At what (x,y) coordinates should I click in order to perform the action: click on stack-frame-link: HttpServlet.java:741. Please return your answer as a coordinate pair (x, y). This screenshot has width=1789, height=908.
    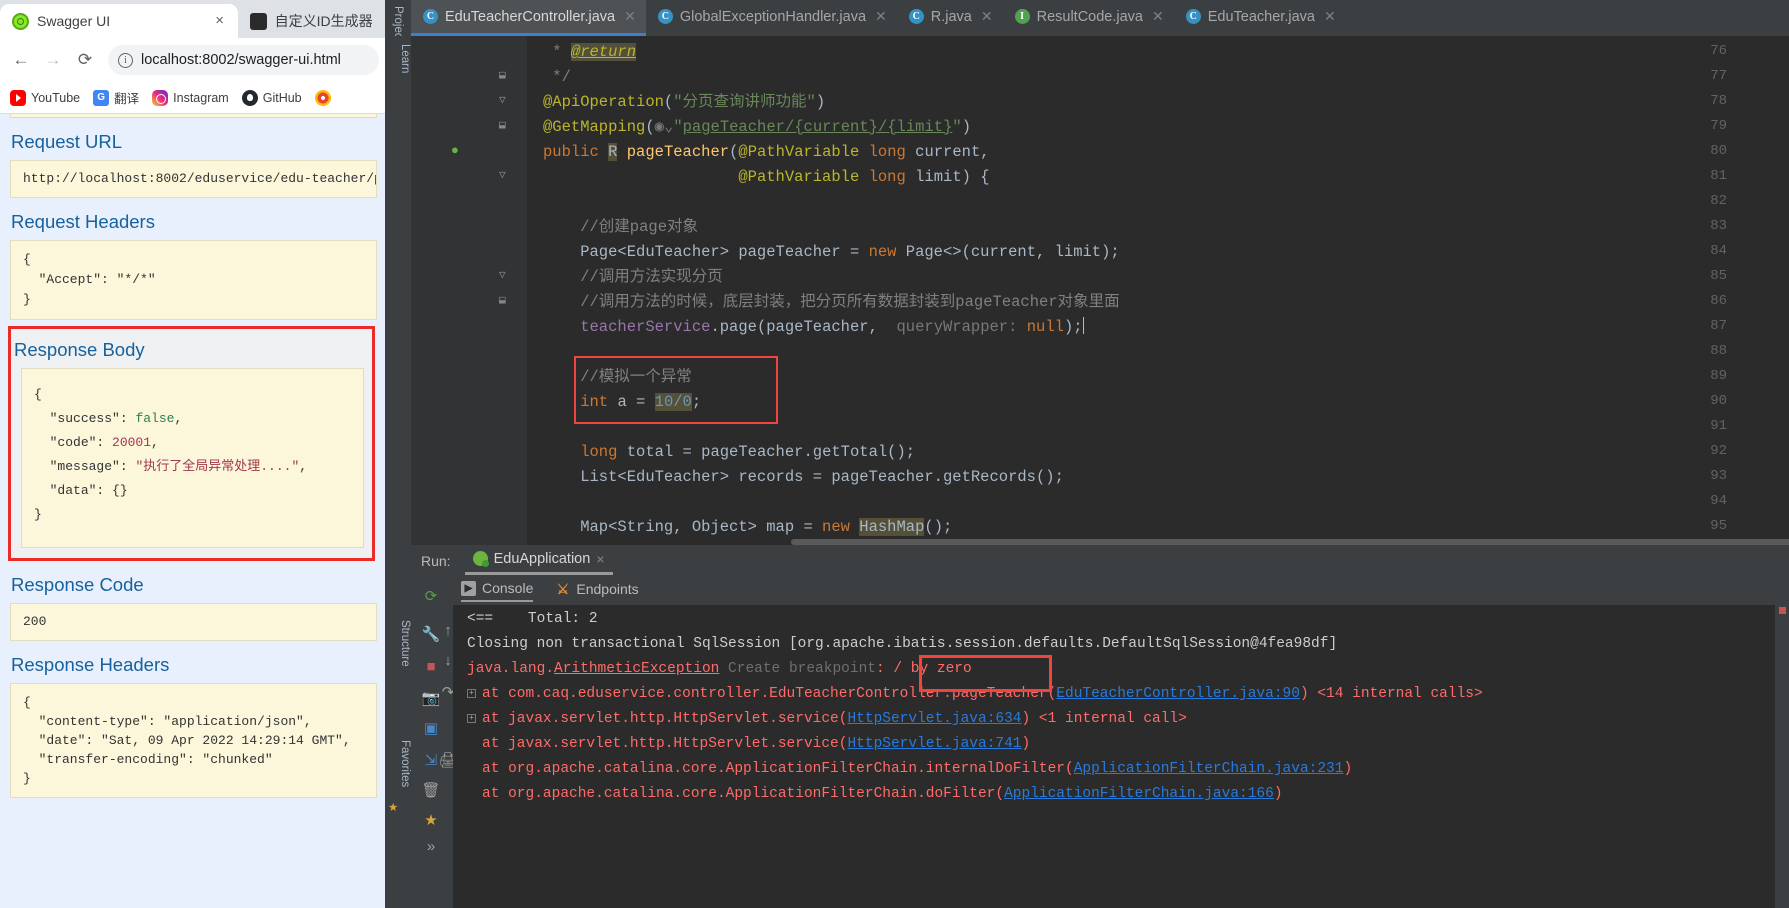
    Looking at the image, I should click on (934, 744).